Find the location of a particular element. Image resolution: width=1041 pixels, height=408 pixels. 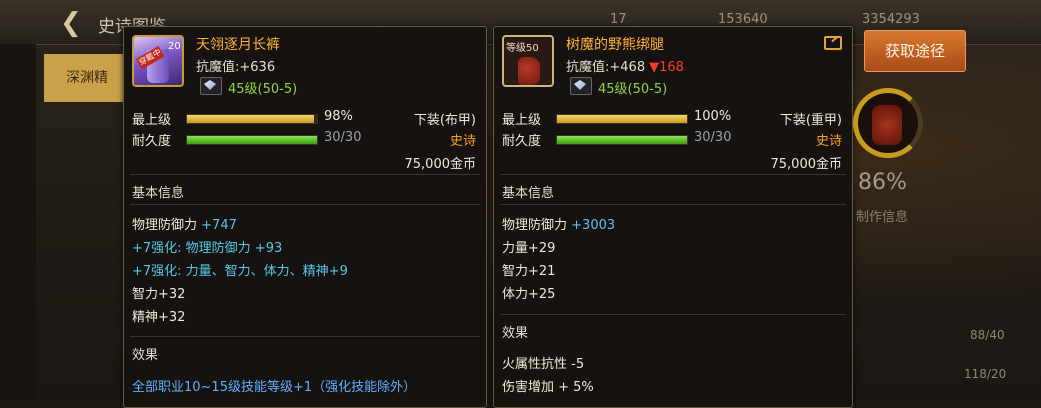

effect-text: 全部职业10~15级技能等级+1（强化技能除外） is located at coordinates (274, 387).